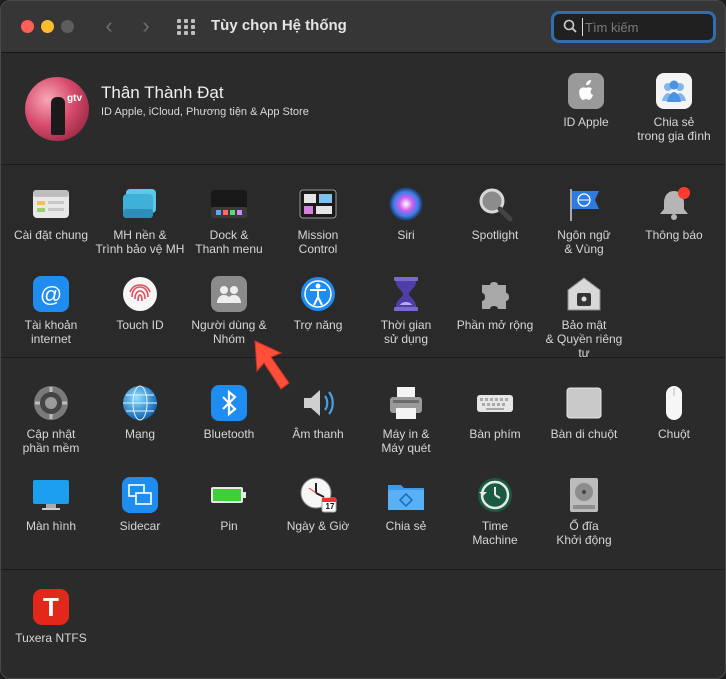  I want to click on pref-dock: Dock & Thanh menu, so click(229, 220).